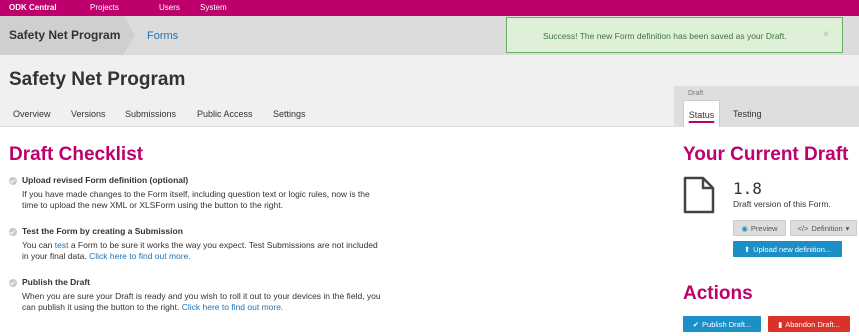 The image size is (859, 336). I want to click on brand-link: ODK Central, so click(33, 7).